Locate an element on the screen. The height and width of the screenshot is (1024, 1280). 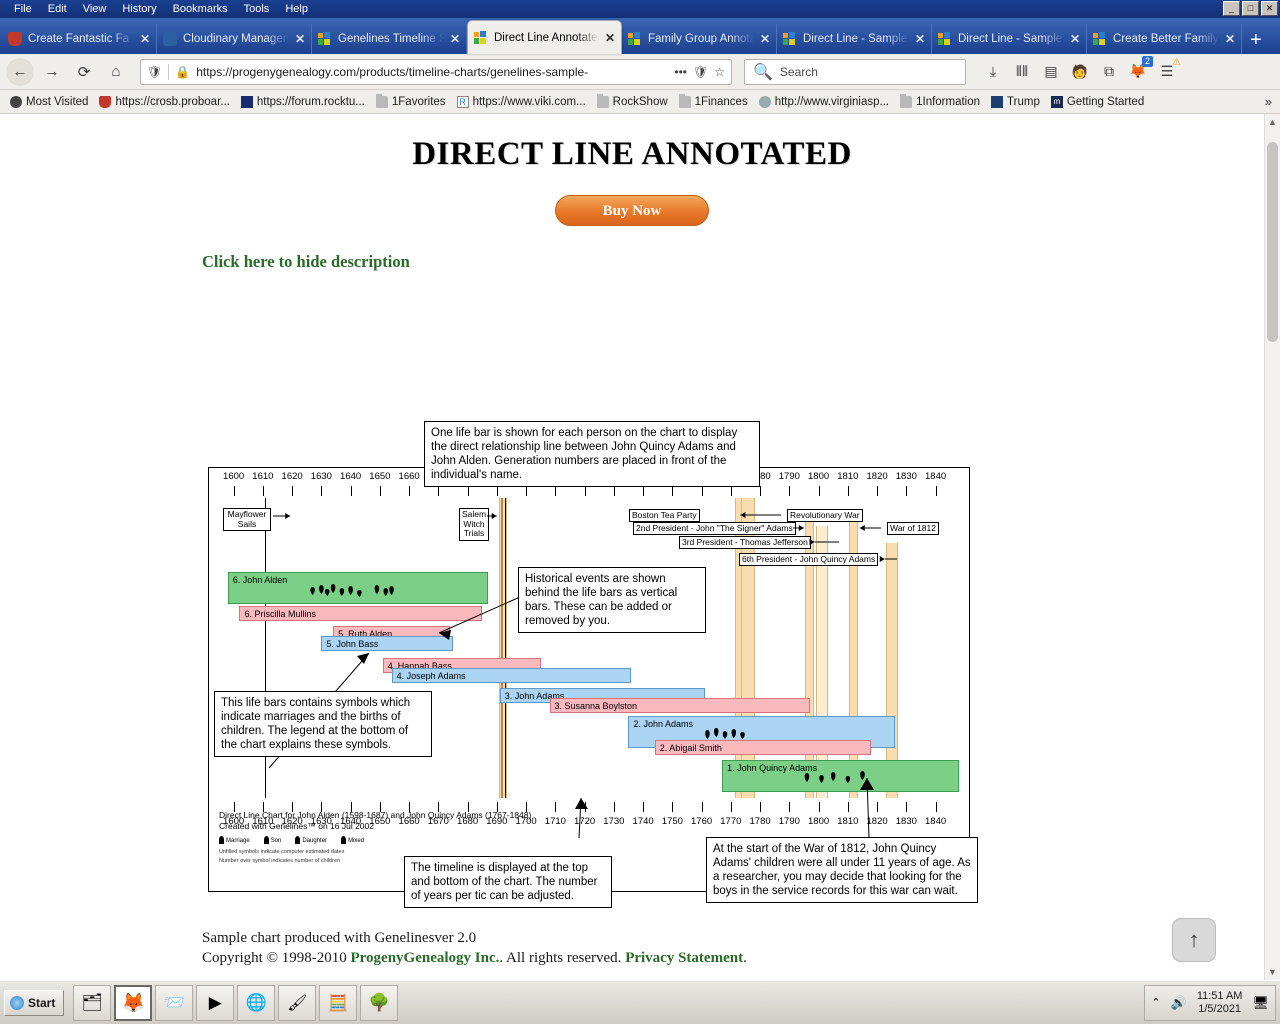
axis-tick-label: 1750 is located at coordinates (672, 821).